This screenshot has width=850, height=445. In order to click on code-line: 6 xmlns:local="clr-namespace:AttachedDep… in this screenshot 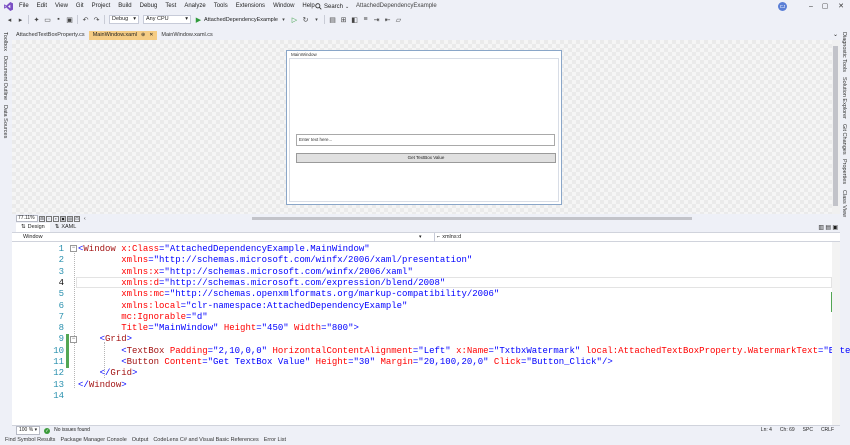, I will do `click(422, 306)`.